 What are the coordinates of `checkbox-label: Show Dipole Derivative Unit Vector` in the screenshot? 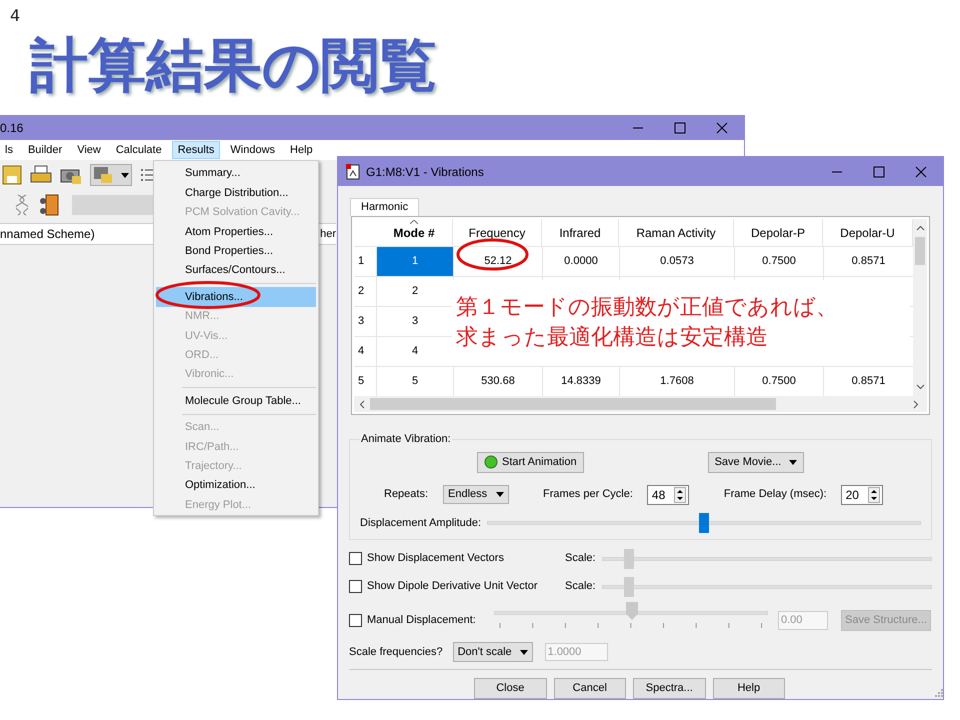 It's located at (452, 586).